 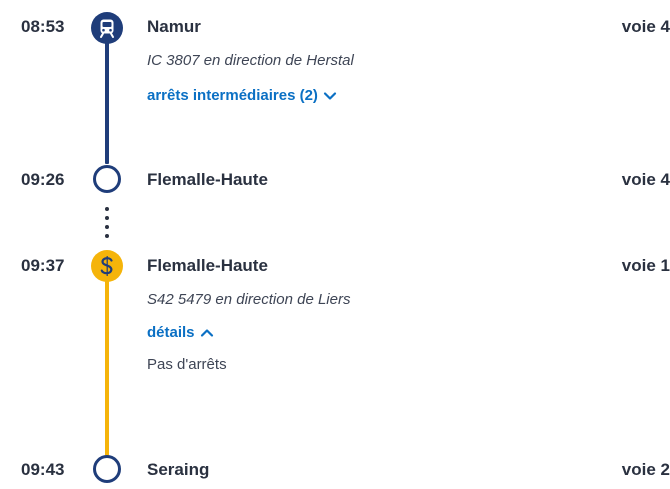 I want to click on track-number: voie 2, so click(x=645, y=469).